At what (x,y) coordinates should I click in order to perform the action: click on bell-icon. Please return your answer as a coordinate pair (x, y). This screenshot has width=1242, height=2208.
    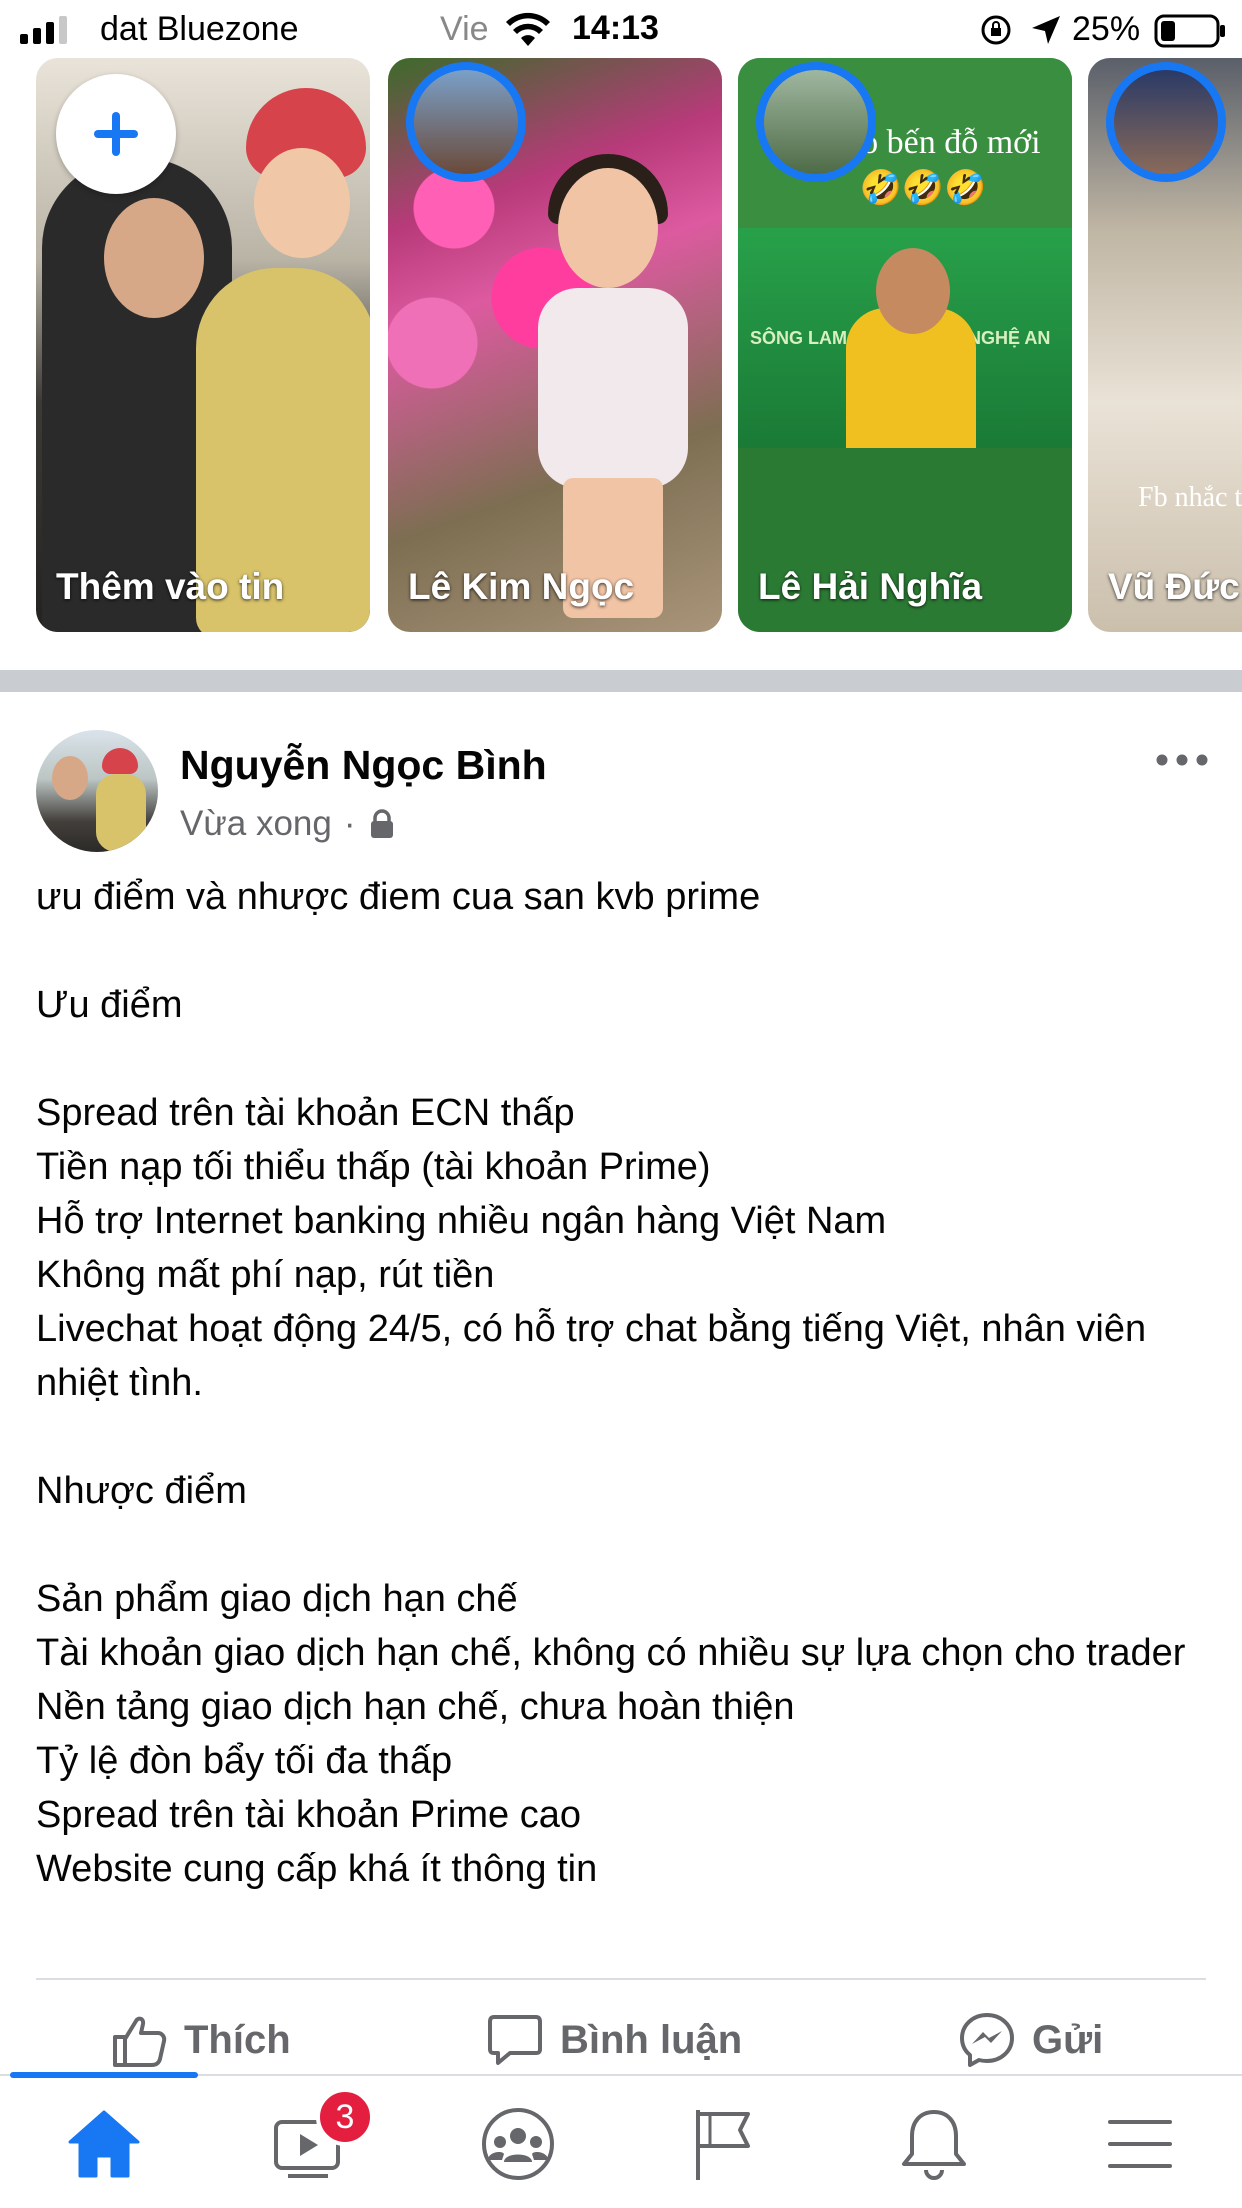
    Looking at the image, I should click on (934, 2145).